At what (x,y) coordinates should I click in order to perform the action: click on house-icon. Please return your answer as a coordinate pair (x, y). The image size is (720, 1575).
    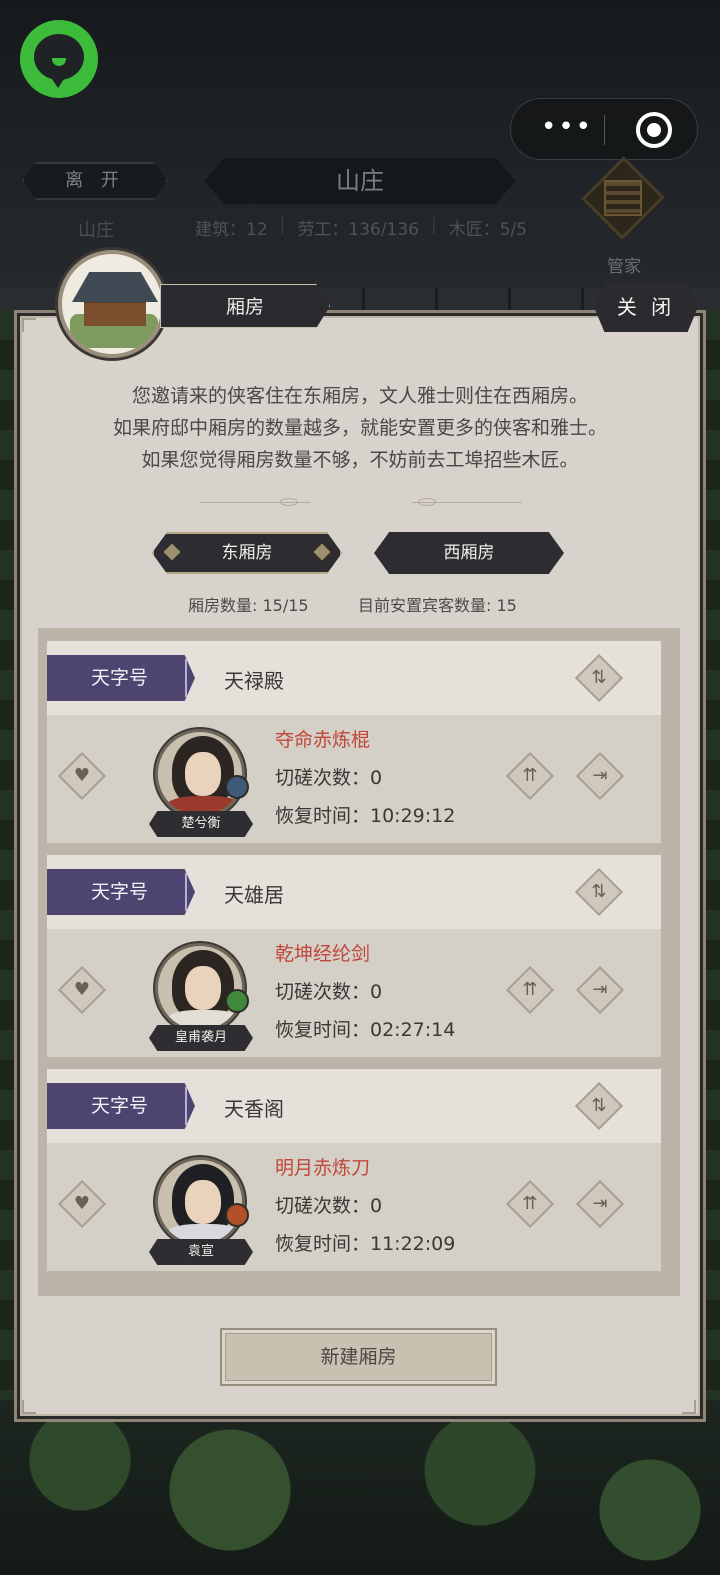
    Looking at the image, I should click on (112, 304).